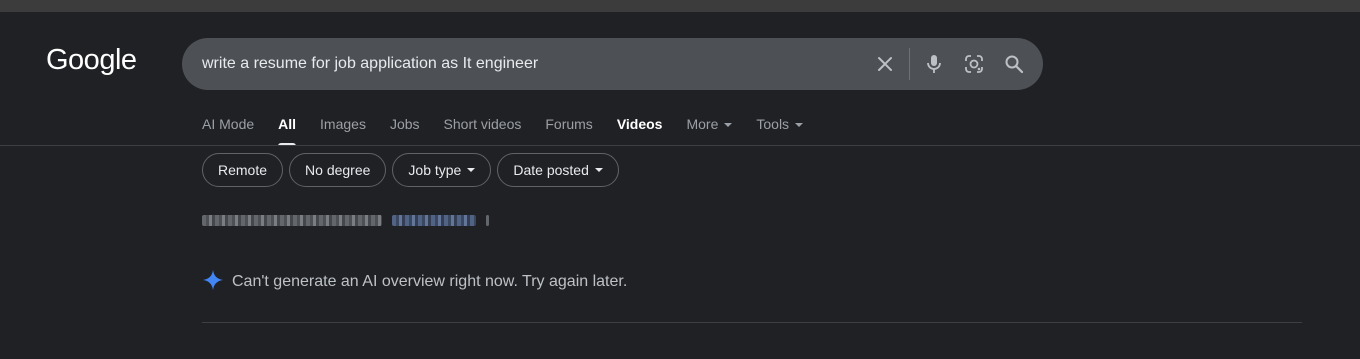 Image resolution: width=1360 pixels, height=359 pixels. I want to click on tab-images: Images, so click(343, 128).